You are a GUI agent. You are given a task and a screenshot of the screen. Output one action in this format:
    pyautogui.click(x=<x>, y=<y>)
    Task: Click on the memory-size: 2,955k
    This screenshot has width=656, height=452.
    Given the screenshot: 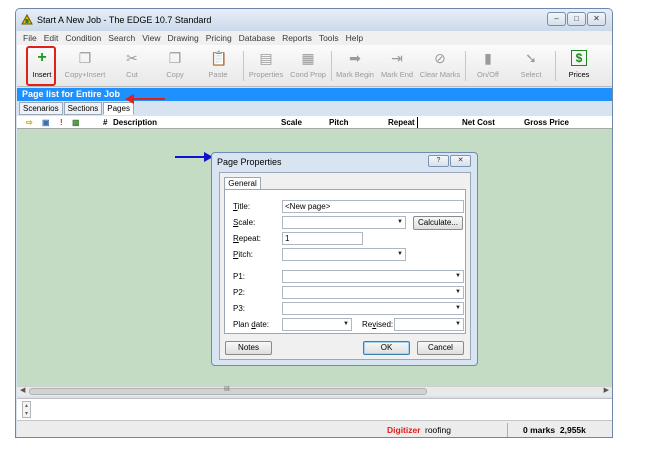 What is the action you would take?
    pyautogui.click(x=572, y=430)
    